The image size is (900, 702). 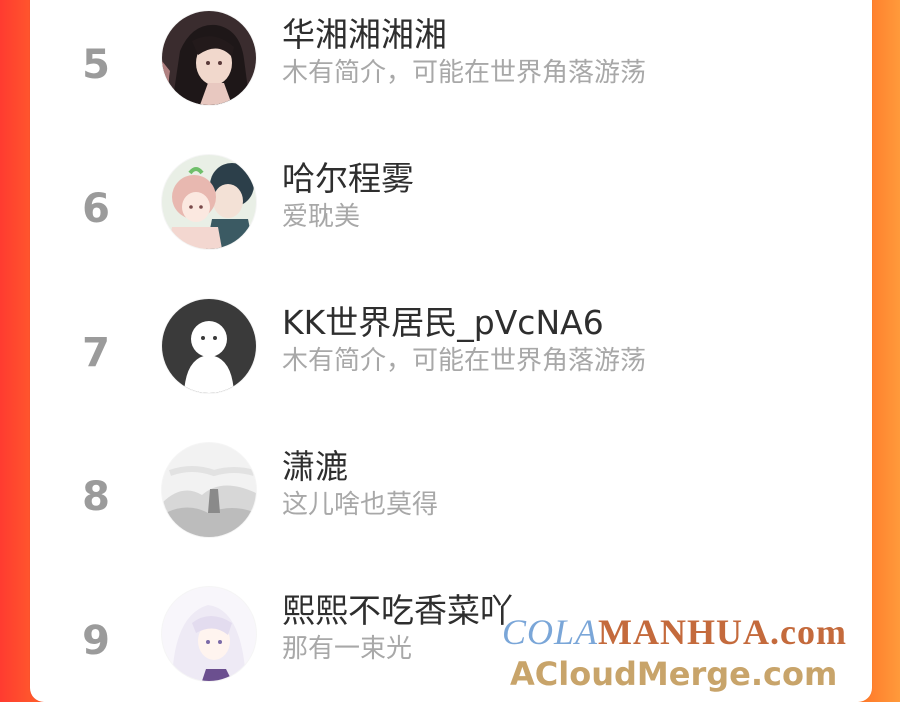 What do you see at coordinates (315, 467) in the screenshot?
I see `username: 潇漉` at bounding box center [315, 467].